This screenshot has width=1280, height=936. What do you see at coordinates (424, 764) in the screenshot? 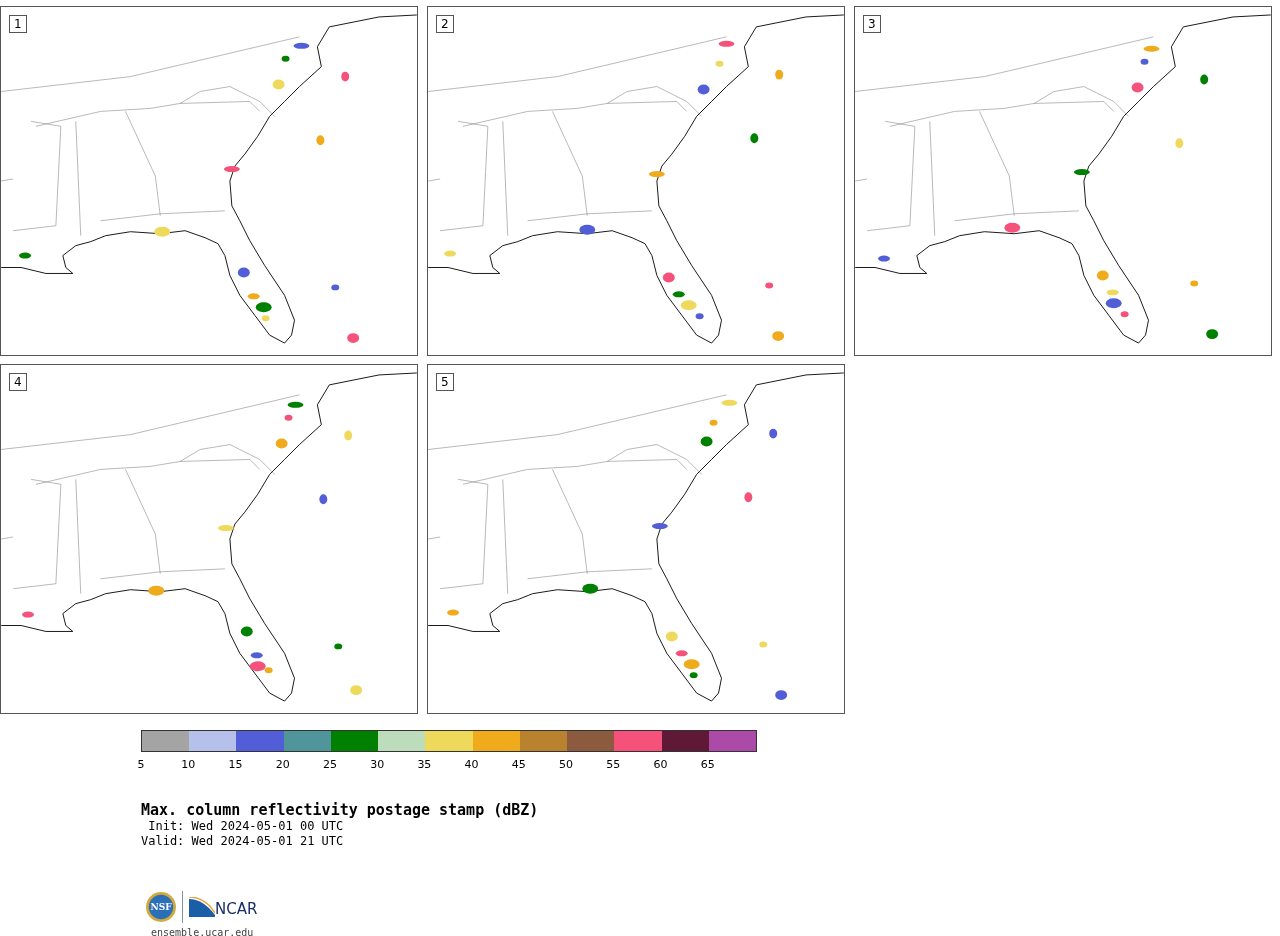
I see `tick-label: 35` at bounding box center [424, 764].